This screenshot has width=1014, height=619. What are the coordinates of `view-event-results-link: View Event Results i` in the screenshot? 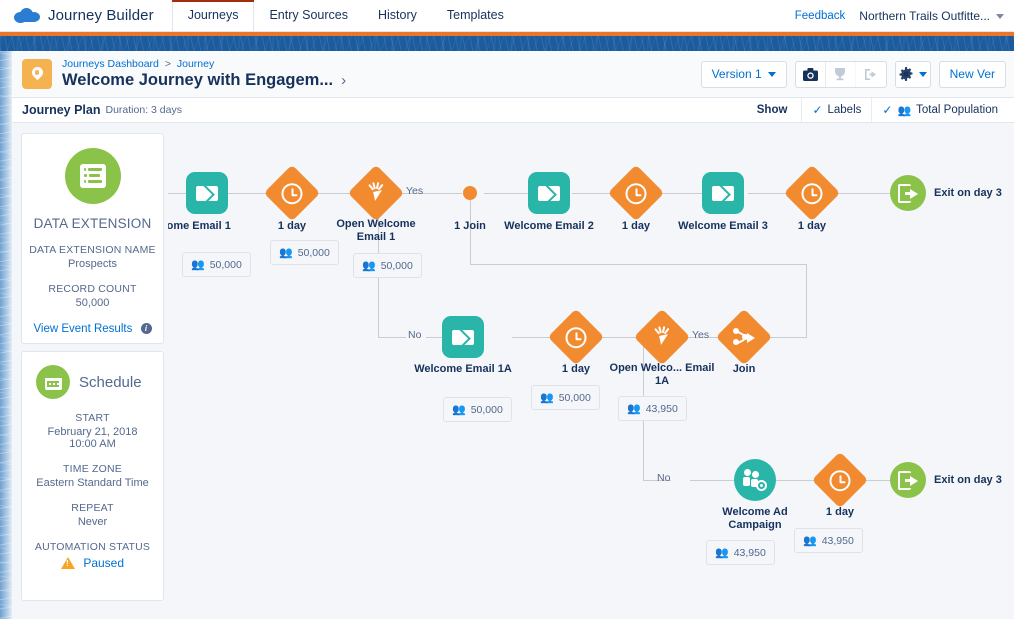 It's located at (92, 329).